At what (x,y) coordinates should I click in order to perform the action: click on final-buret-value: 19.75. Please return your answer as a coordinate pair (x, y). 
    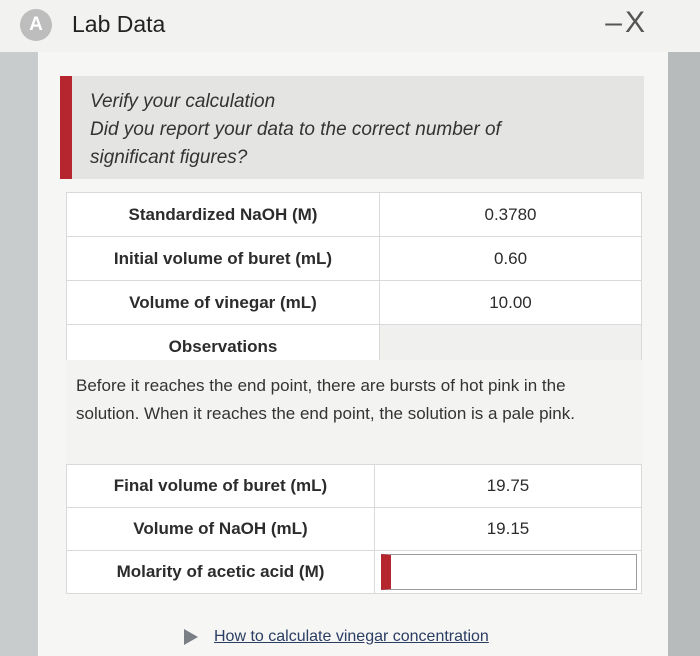
    Looking at the image, I should click on (508, 486).